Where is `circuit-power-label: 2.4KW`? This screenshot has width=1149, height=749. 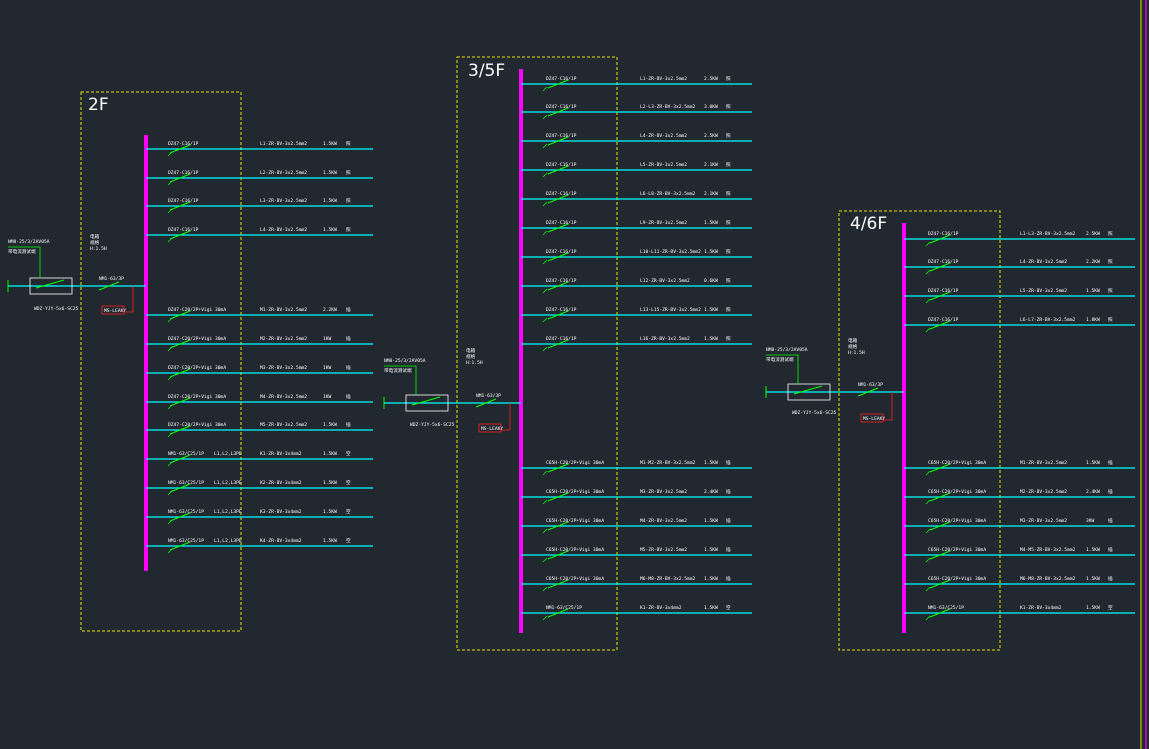
circuit-power-label: 2.4KW is located at coordinates (711, 492).